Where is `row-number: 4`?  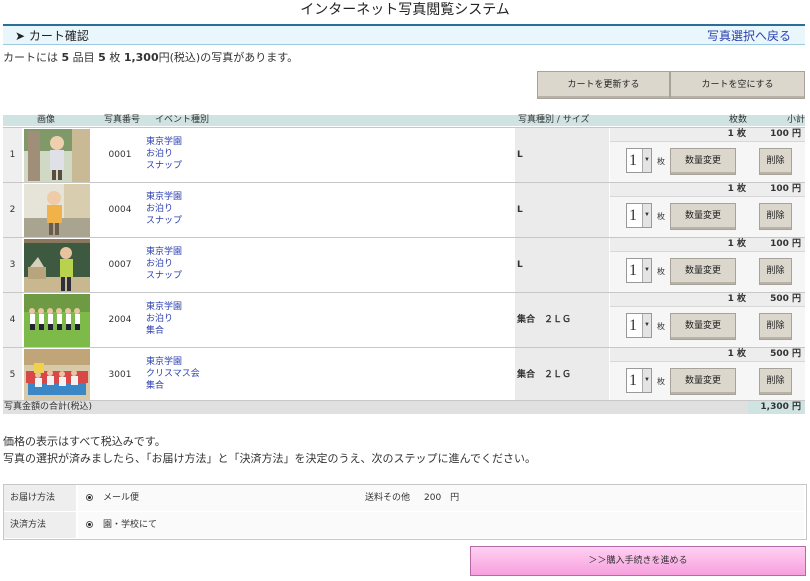
row-number: 4 is located at coordinates (12, 320).